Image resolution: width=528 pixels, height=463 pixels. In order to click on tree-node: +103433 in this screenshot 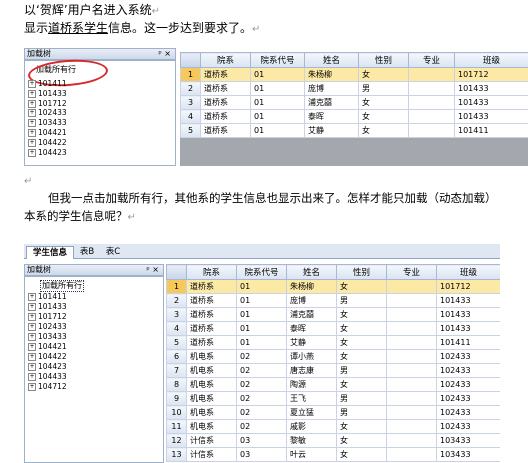, I will do `click(47, 123)`.